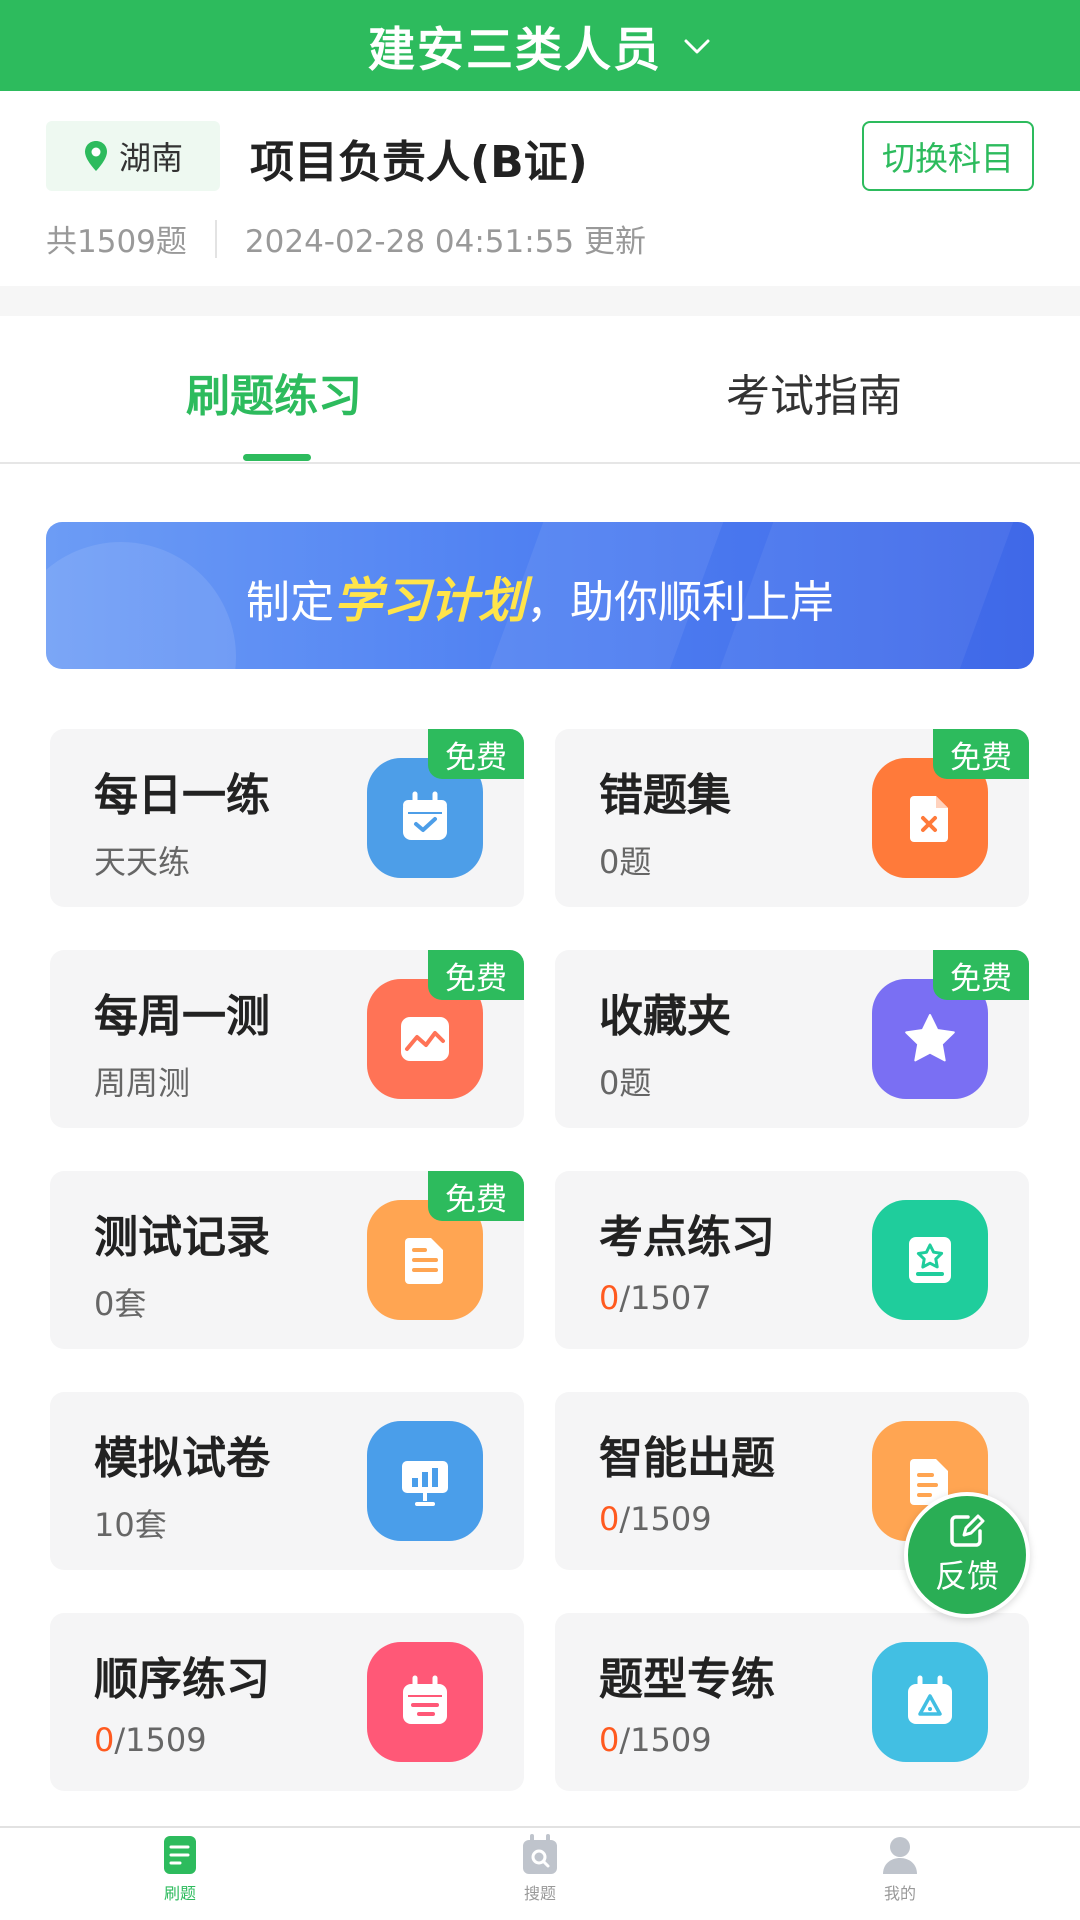 The width and height of the screenshot is (1080, 1920). I want to click on card-progress: 0/1507, so click(655, 1298).